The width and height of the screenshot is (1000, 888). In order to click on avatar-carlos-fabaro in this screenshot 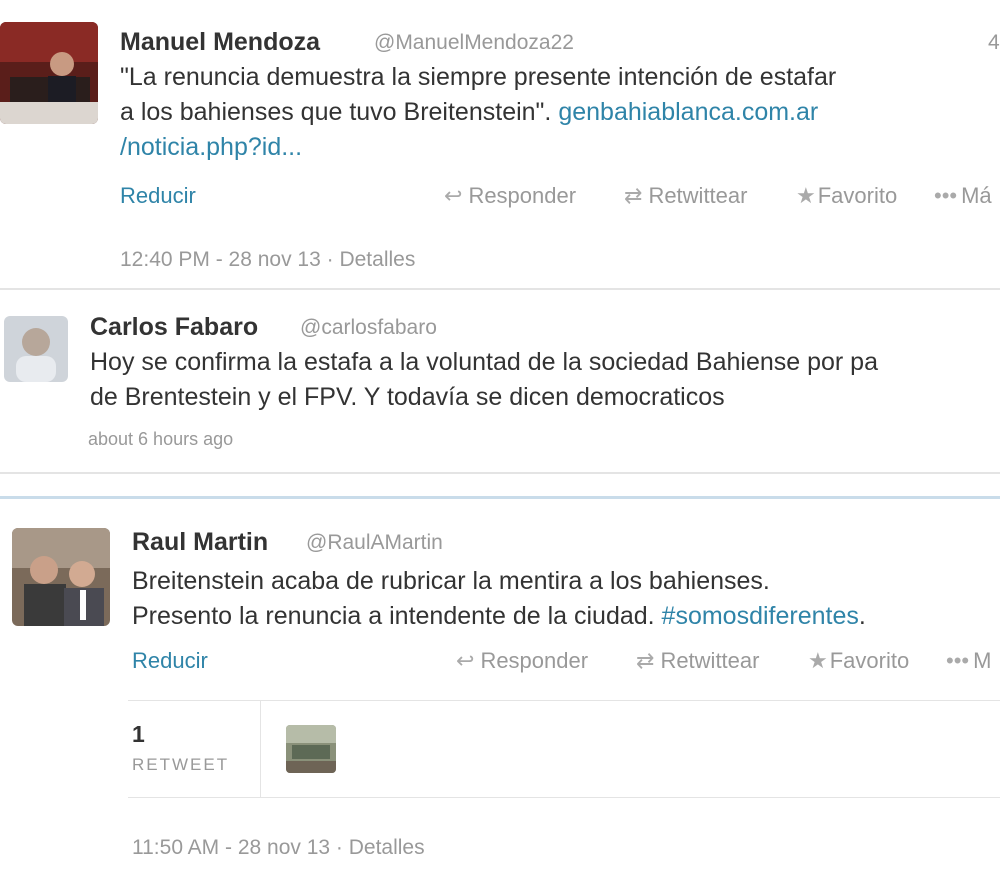, I will do `click(36, 349)`.